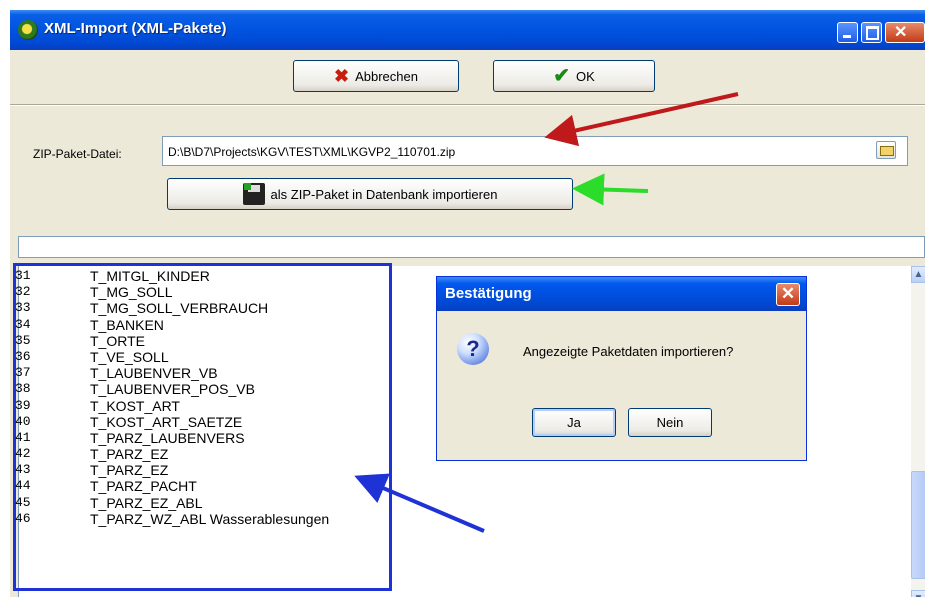 This screenshot has height=597, width=925. I want to click on row-name: T_PARZ_PACHT, so click(143, 486).